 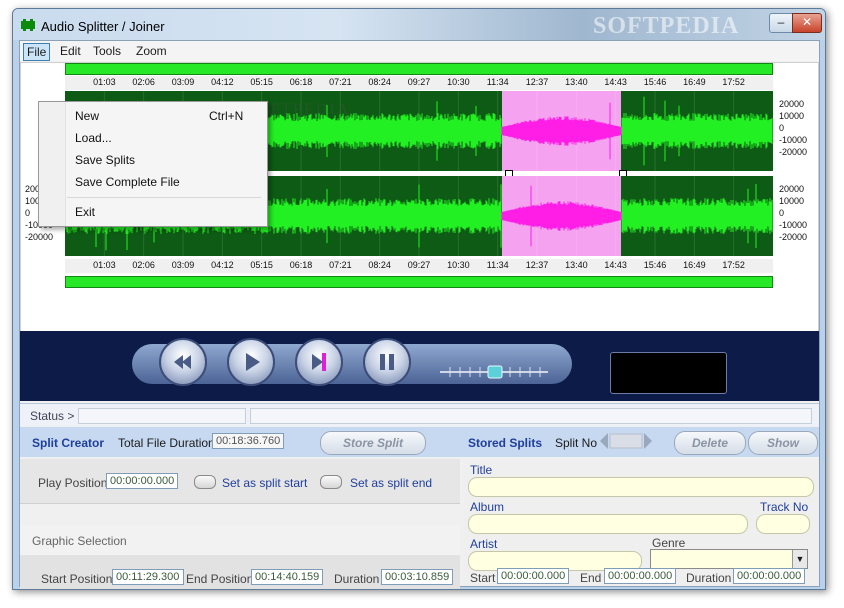 I want to click on delete-button: Delete, so click(x=710, y=443).